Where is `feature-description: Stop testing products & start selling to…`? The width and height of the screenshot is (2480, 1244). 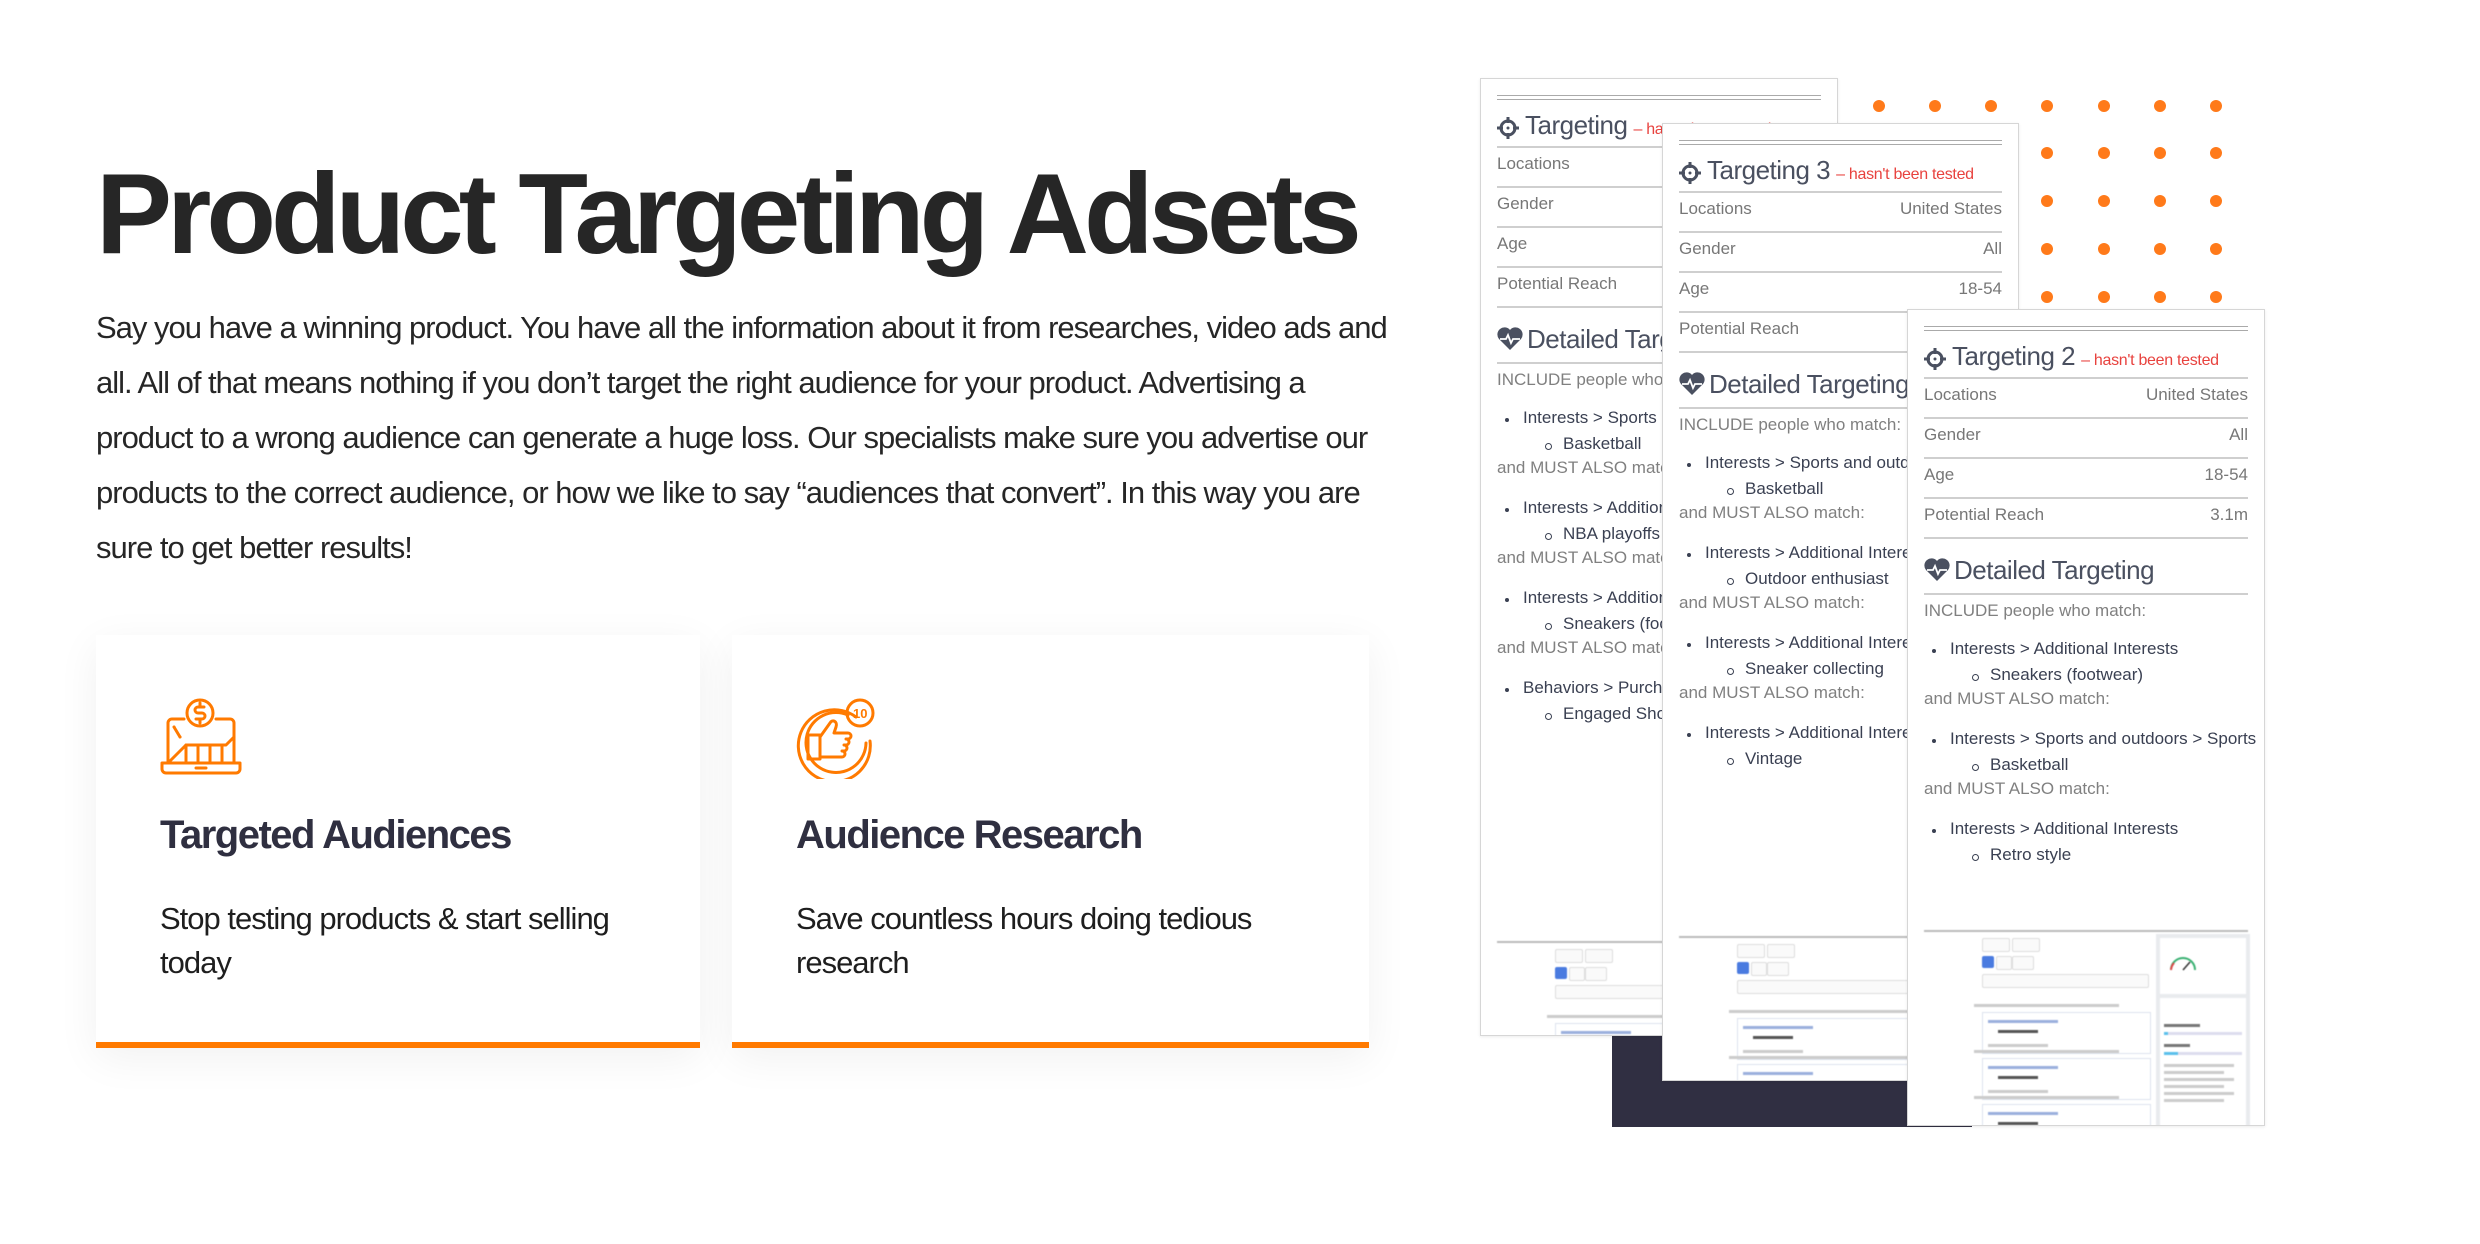
feature-description: Stop testing products & start selling to… is located at coordinates (385, 940).